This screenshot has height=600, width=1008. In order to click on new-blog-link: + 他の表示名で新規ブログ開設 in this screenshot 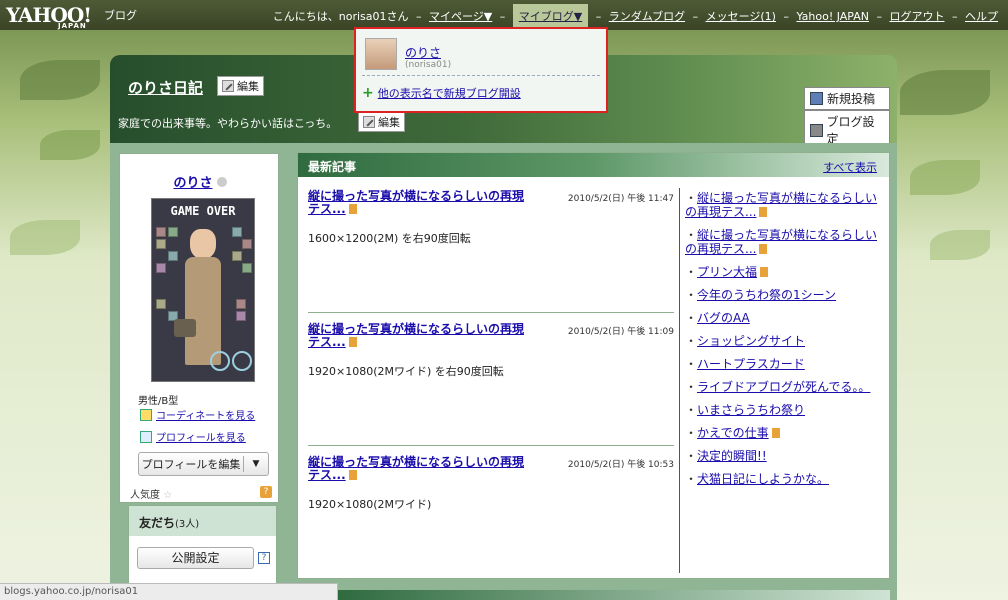, I will do `click(441, 93)`.